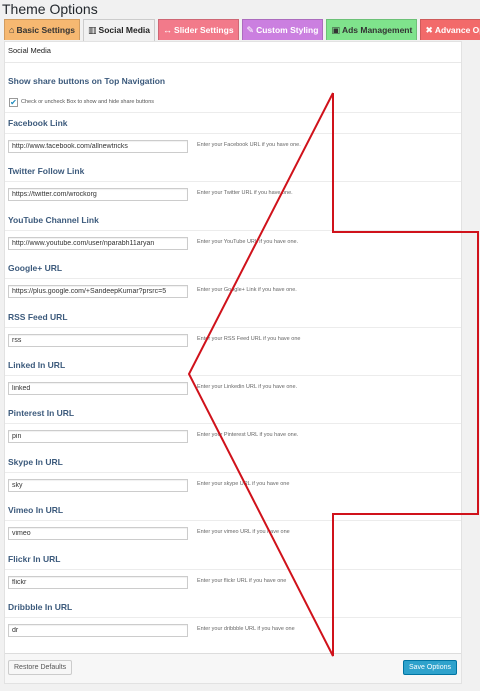  What do you see at coordinates (40, 667) in the screenshot?
I see `restore-defaults-button: Restore Defaults` at bounding box center [40, 667].